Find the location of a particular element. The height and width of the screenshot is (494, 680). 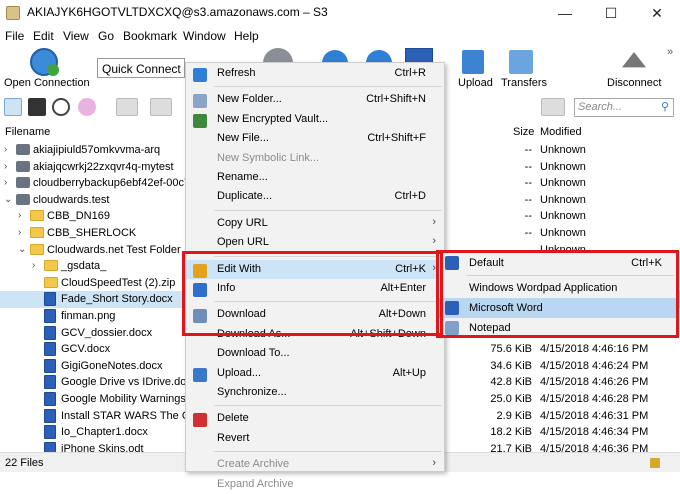

menu-item-label: Open URL is located at coordinates (243, 242).